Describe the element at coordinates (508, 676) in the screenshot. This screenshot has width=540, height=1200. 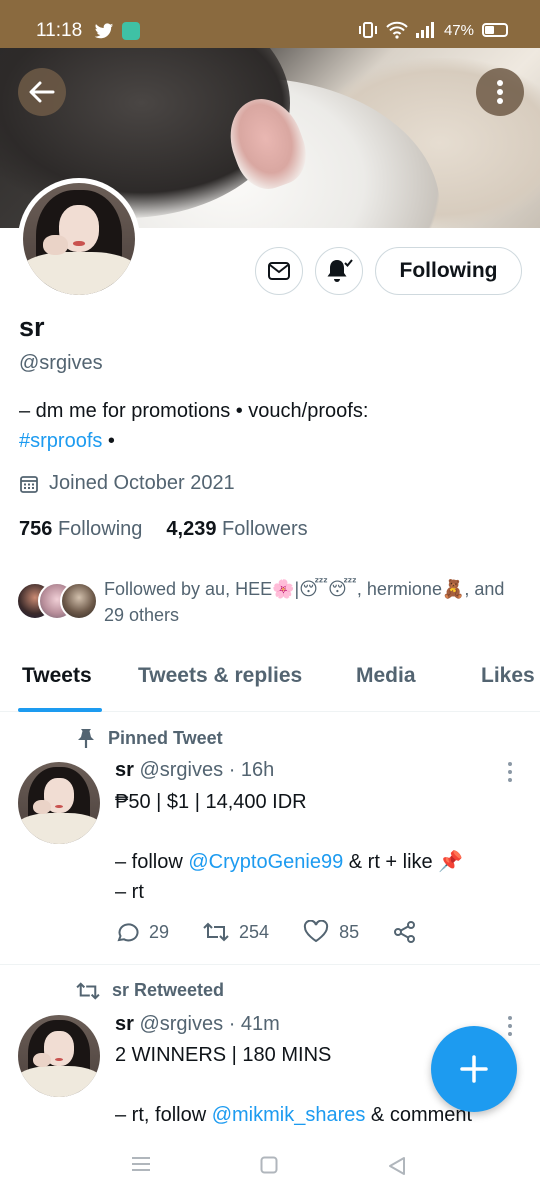
I see `tab-likes: Likes` at that location.